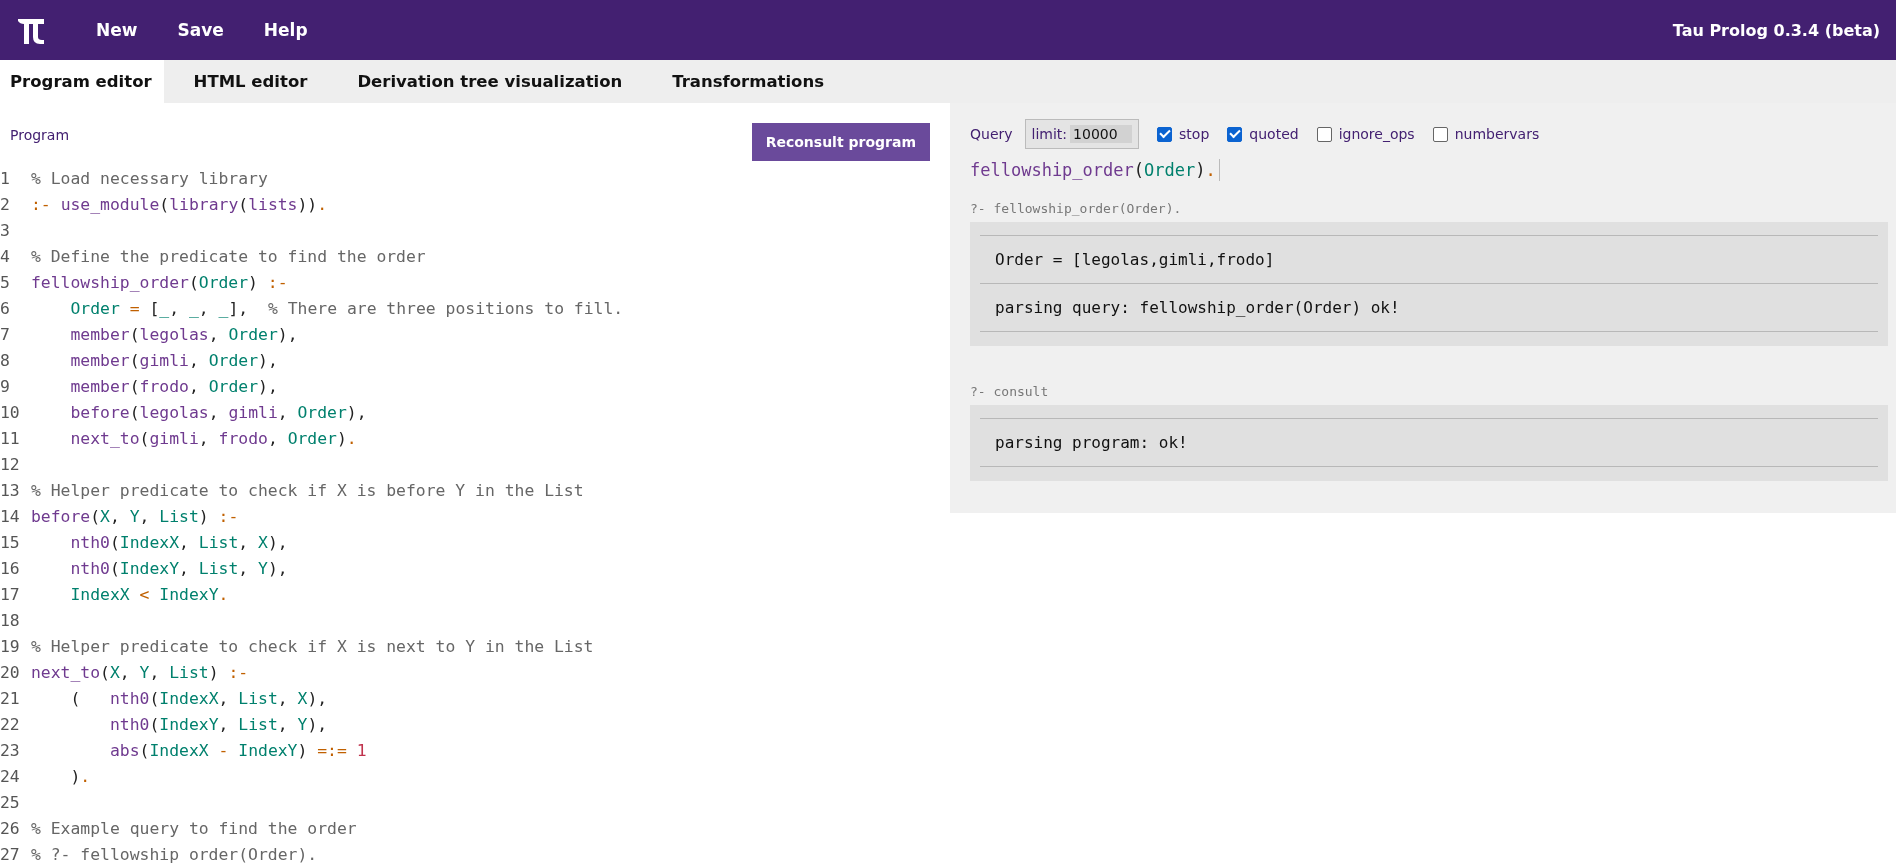 Image resolution: width=1896 pixels, height=863 pixels. What do you see at coordinates (1010, 391) in the screenshot?
I see `result-title: ?- consult` at bounding box center [1010, 391].